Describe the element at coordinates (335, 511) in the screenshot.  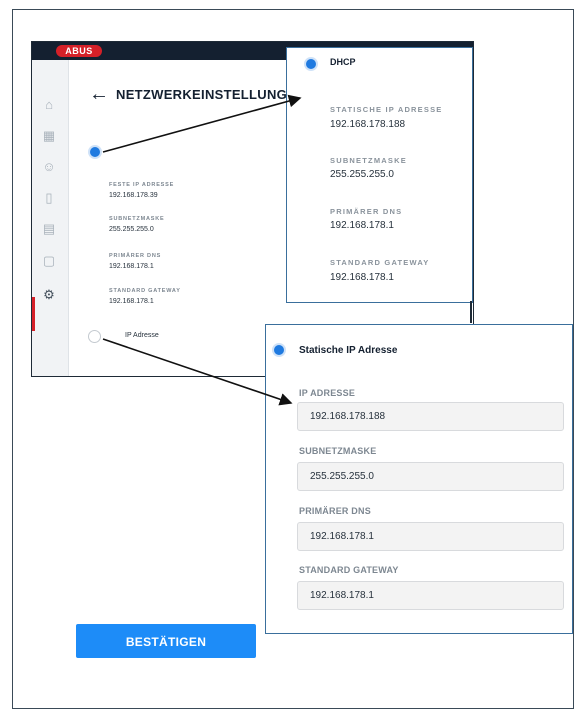
I see `primary-dns-label: PRIMÄRER DNS` at that location.